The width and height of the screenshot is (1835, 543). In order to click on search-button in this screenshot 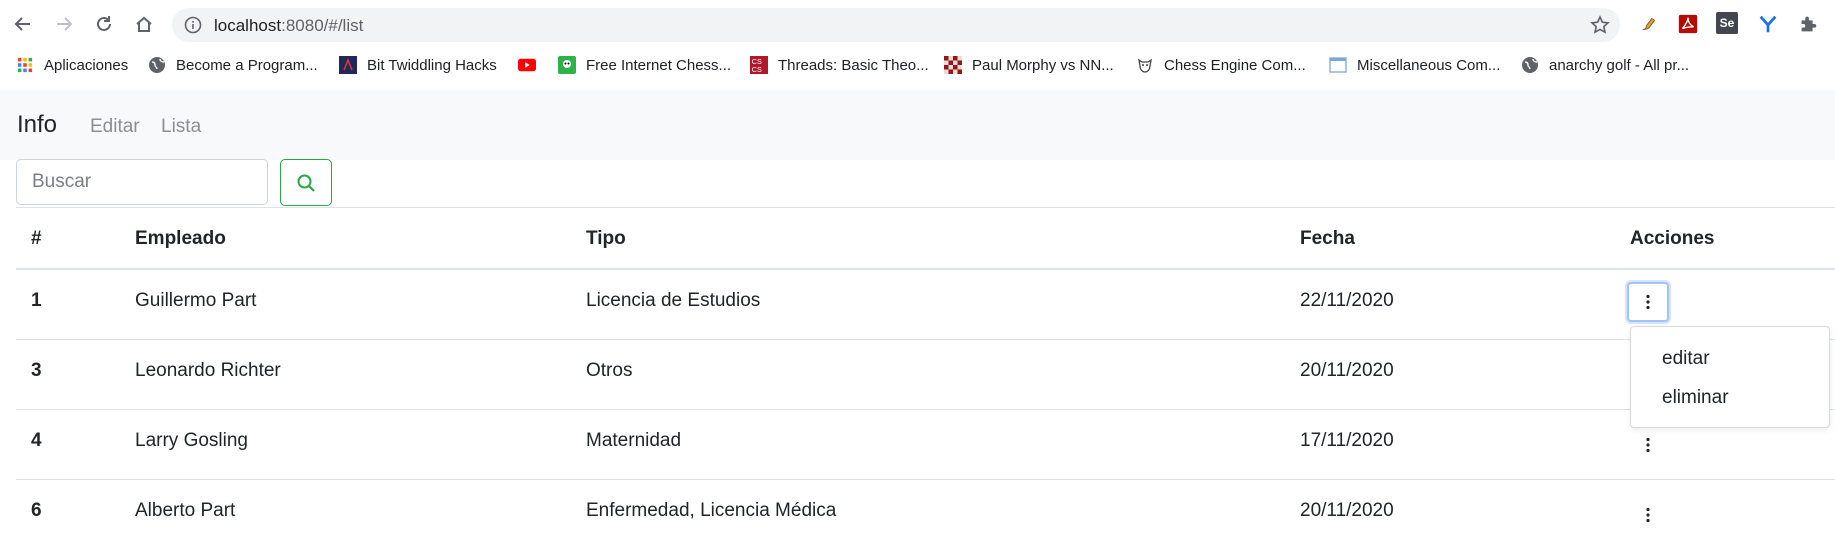, I will do `click(306, 182)`.